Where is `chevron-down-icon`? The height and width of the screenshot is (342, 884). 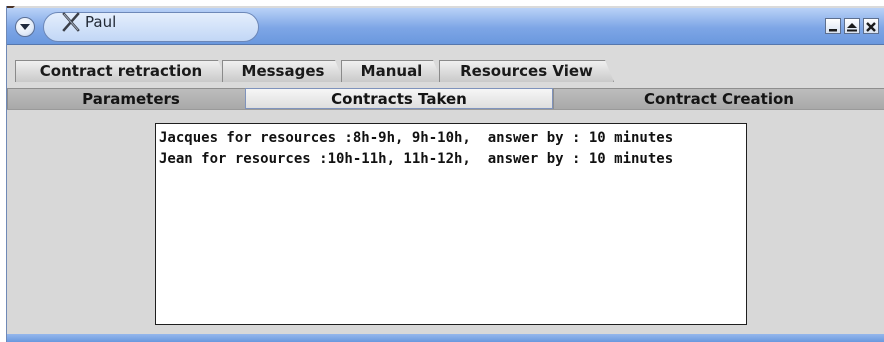 chevron-down-icon is located at coordinates (25, 27).